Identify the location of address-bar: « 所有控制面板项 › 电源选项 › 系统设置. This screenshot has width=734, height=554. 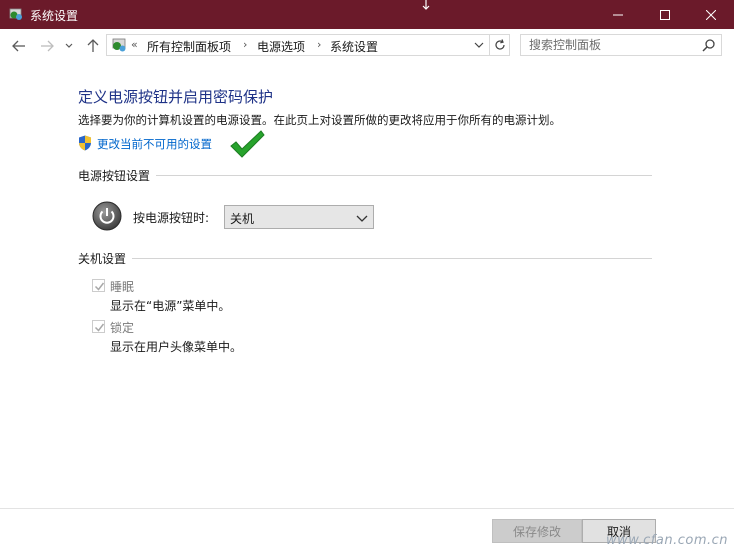
(298, 45).